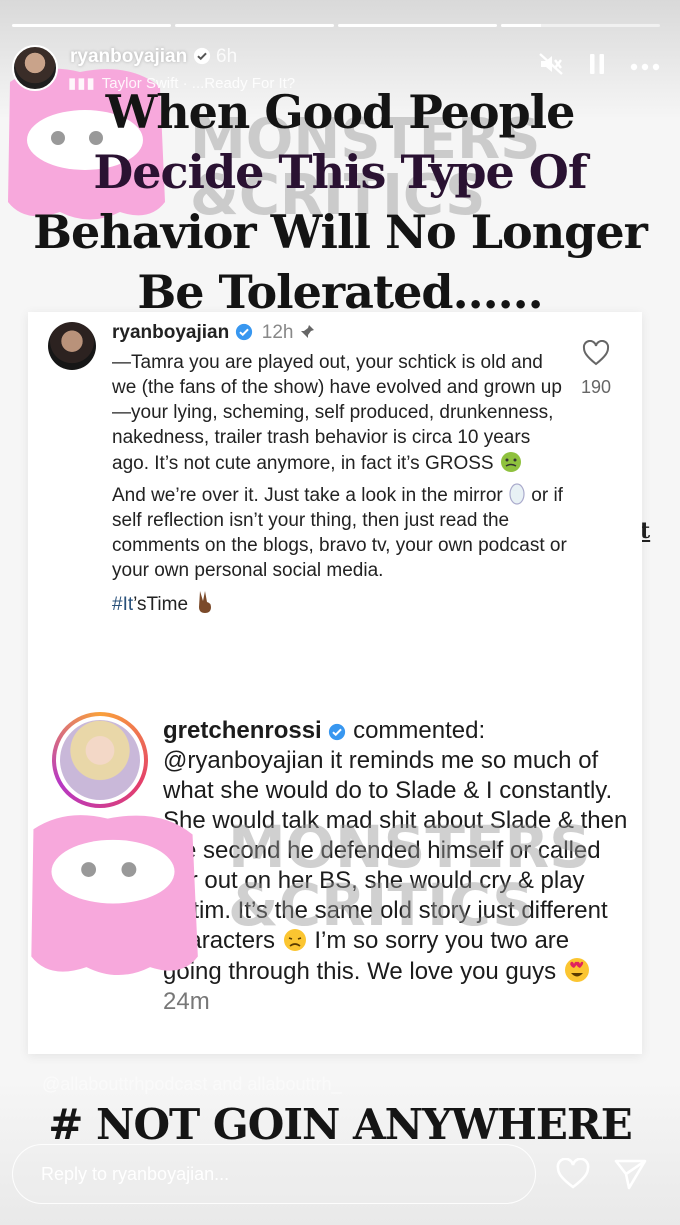  What do you see at coordinates (510, 462) in the screenshot?
I see `nauseated-face-icon` at bounding box center [510, 462].